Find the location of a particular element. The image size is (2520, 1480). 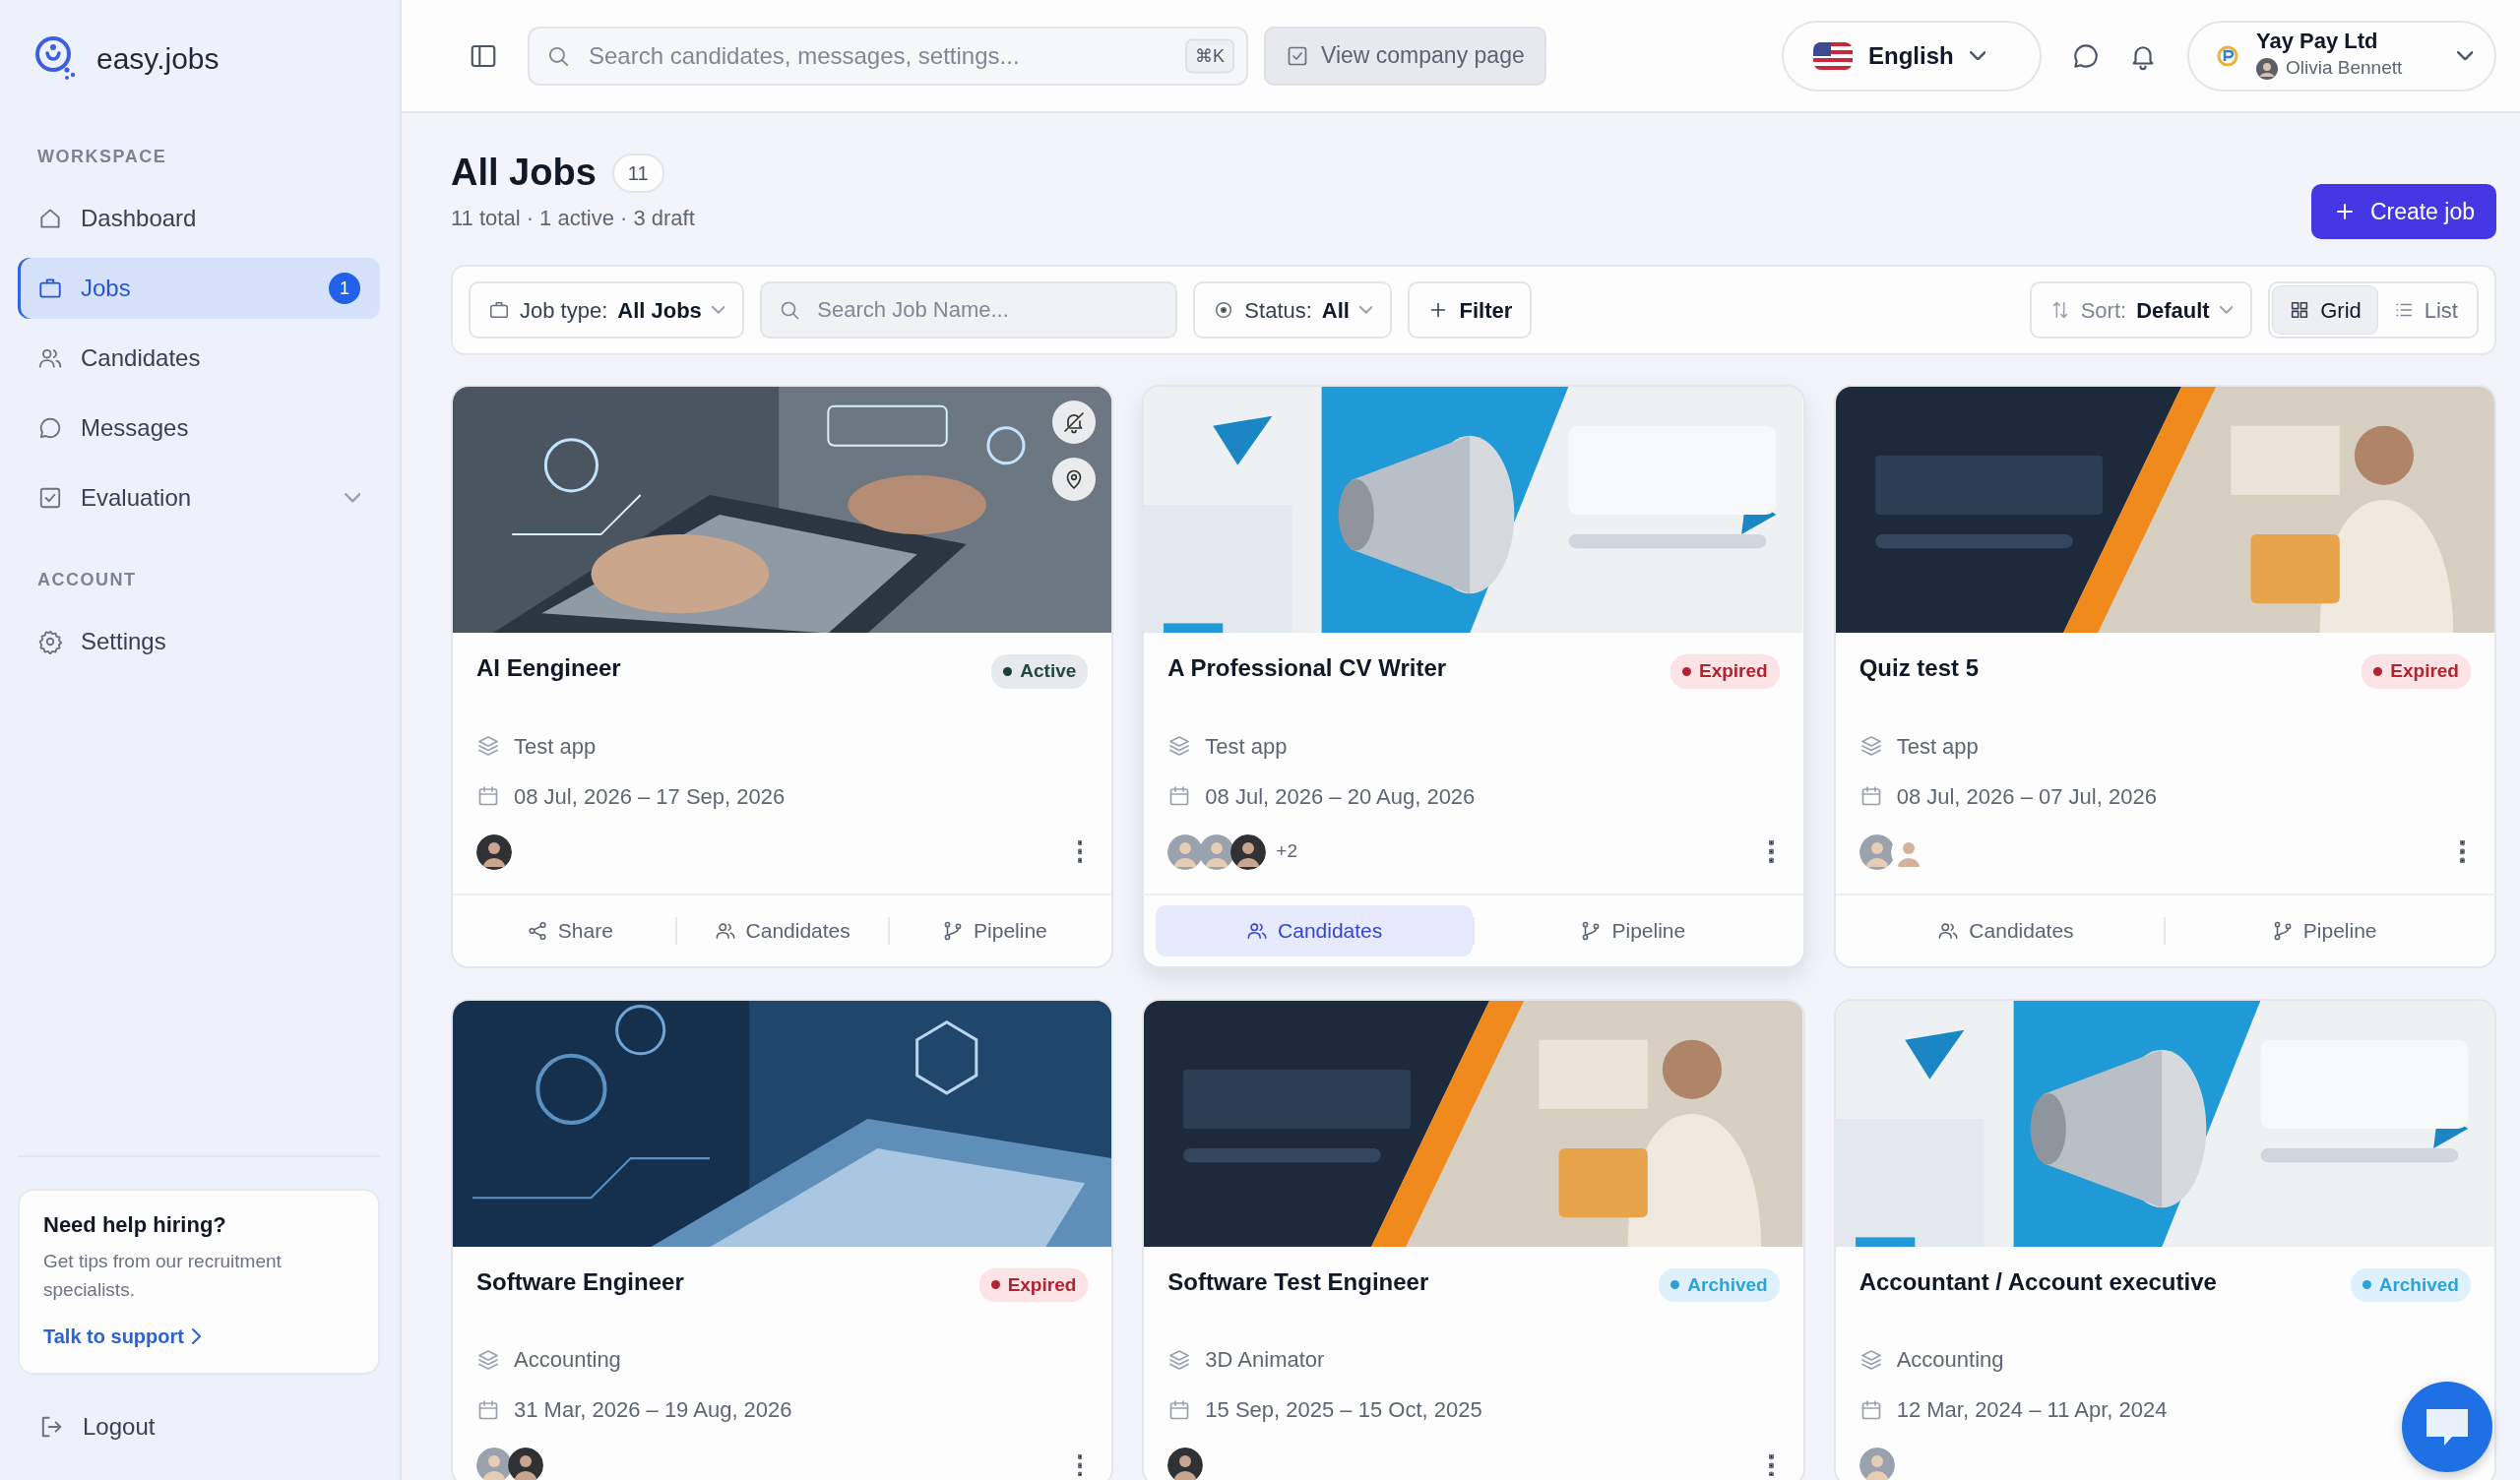

view-toggle: List is located at coordinates (2425, 310).